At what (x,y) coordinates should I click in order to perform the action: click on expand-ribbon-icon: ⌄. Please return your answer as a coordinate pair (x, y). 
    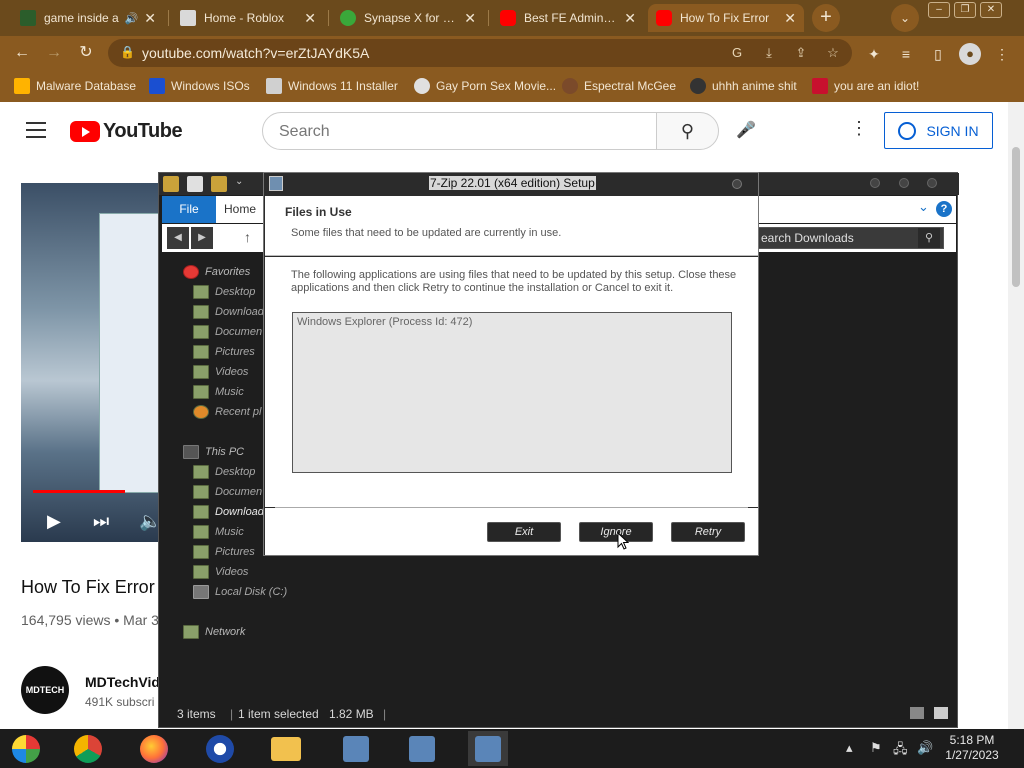
    Looking at the image, I should click on (923, 207).